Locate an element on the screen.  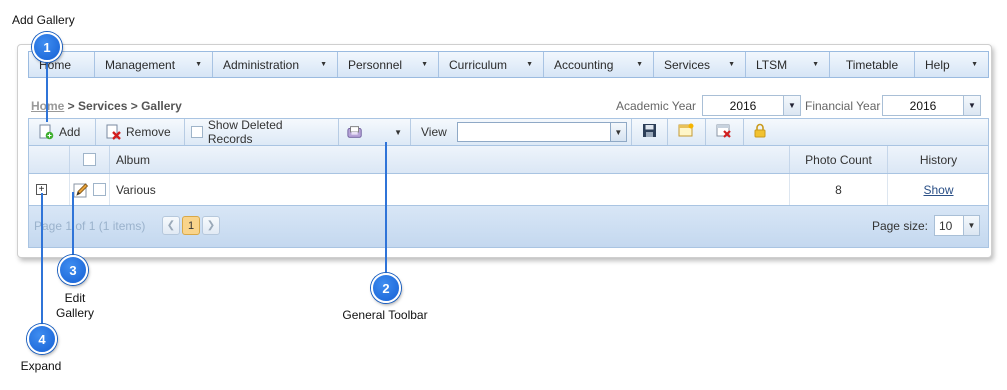
history-cell: Show is located at coordinates (938, 189).